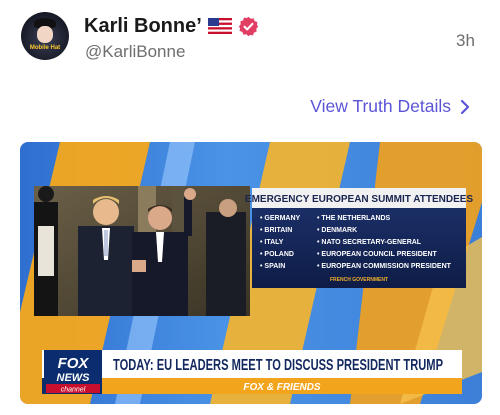 This screenshot has height=415, width=500. I want to click on chevron-right-icon, so click(465, 106).